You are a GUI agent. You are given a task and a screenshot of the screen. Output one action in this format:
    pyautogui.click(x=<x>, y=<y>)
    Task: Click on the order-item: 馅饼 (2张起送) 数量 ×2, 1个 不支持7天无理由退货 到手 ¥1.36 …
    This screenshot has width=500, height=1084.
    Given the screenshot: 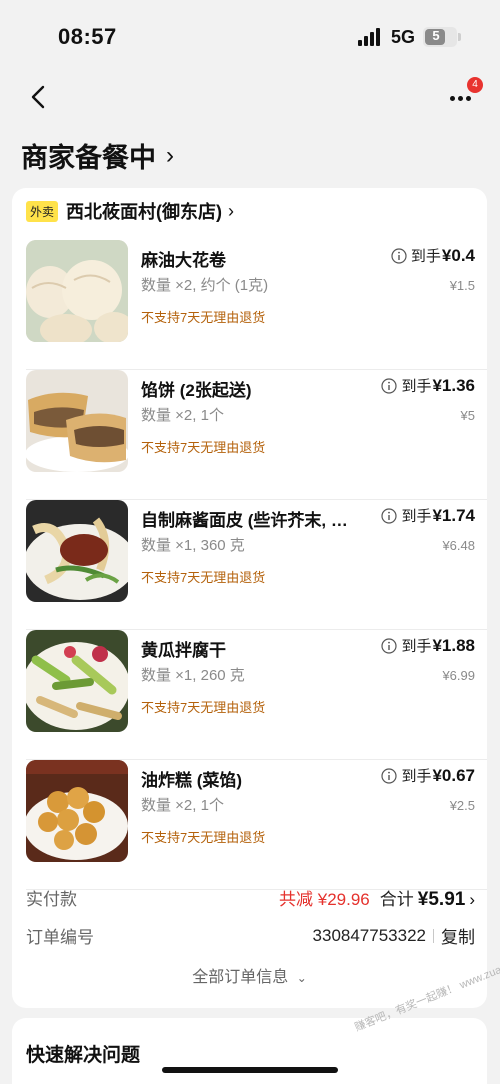 What is the action you would take?
    pyautogui.click(x=249, y=435)
    